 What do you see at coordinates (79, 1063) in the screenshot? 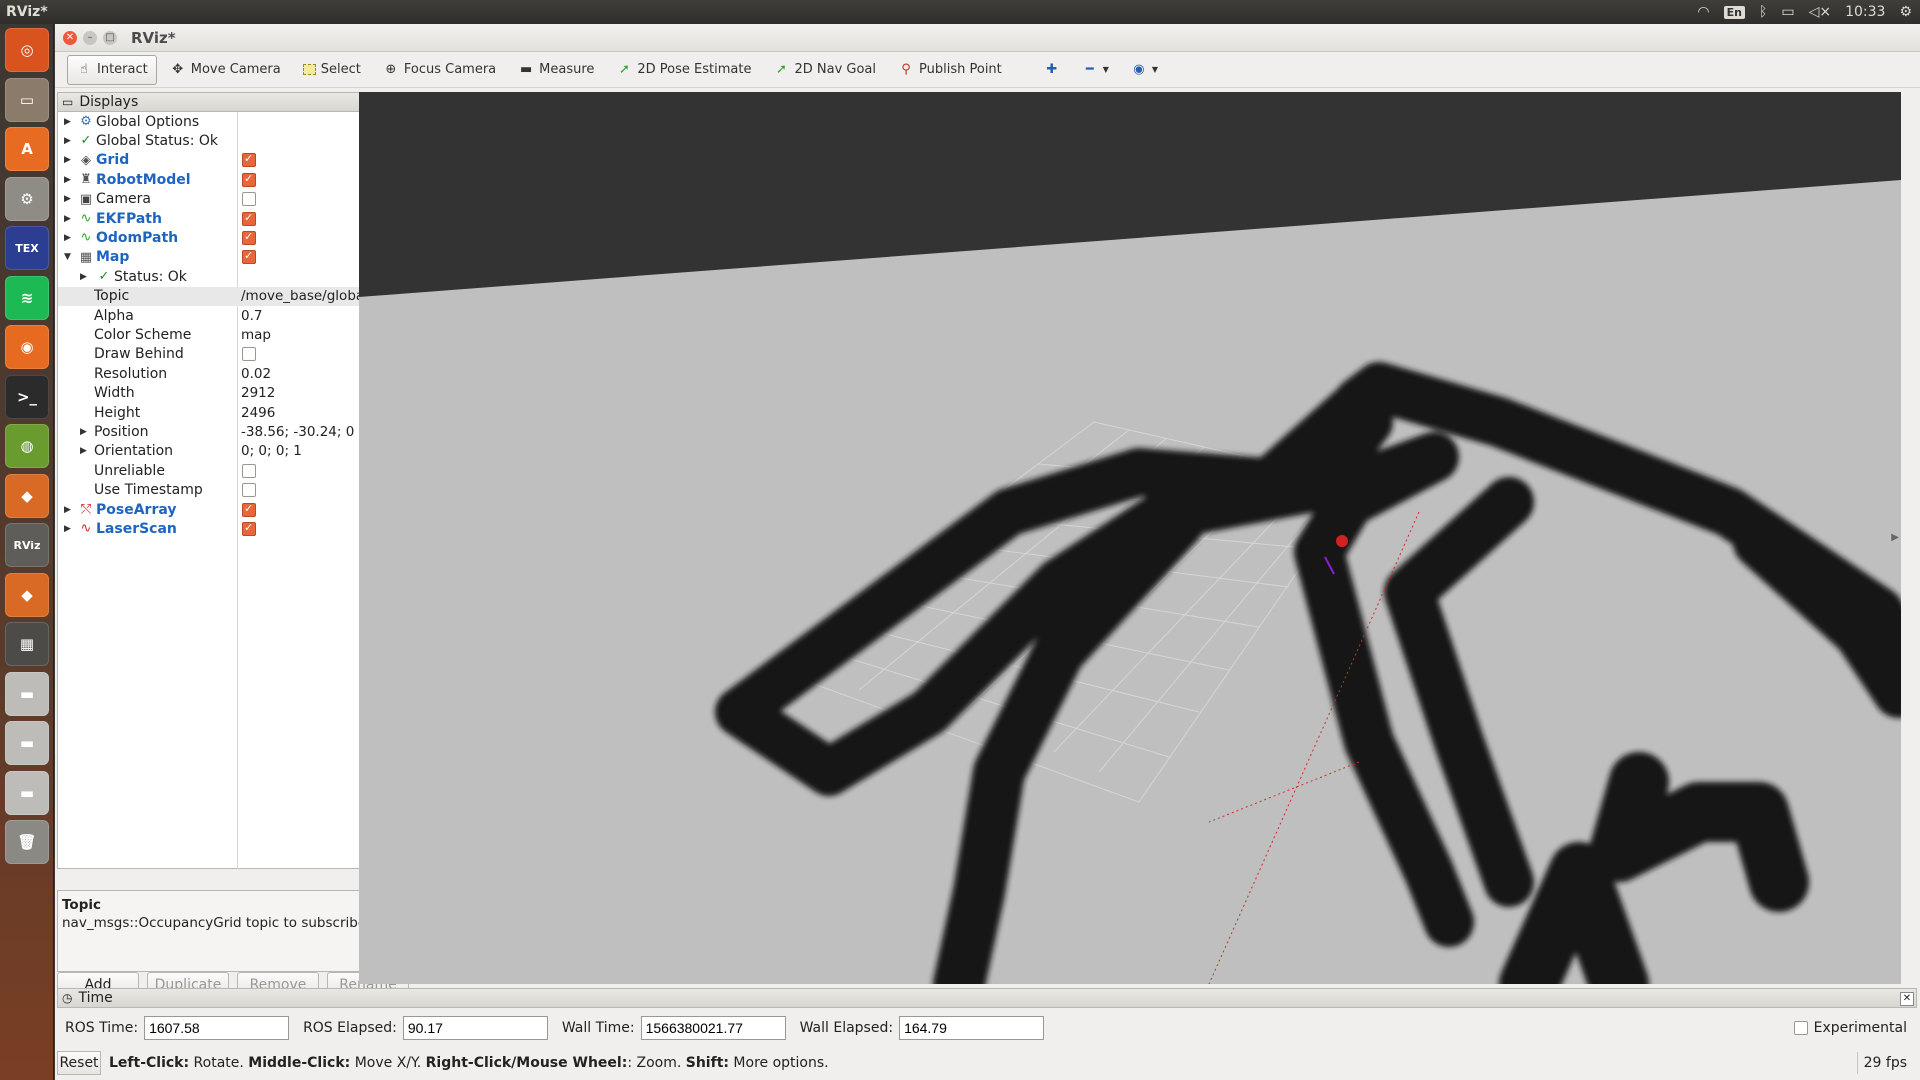
I see `reset-button: Reset` at bounding box center [79, 1063].